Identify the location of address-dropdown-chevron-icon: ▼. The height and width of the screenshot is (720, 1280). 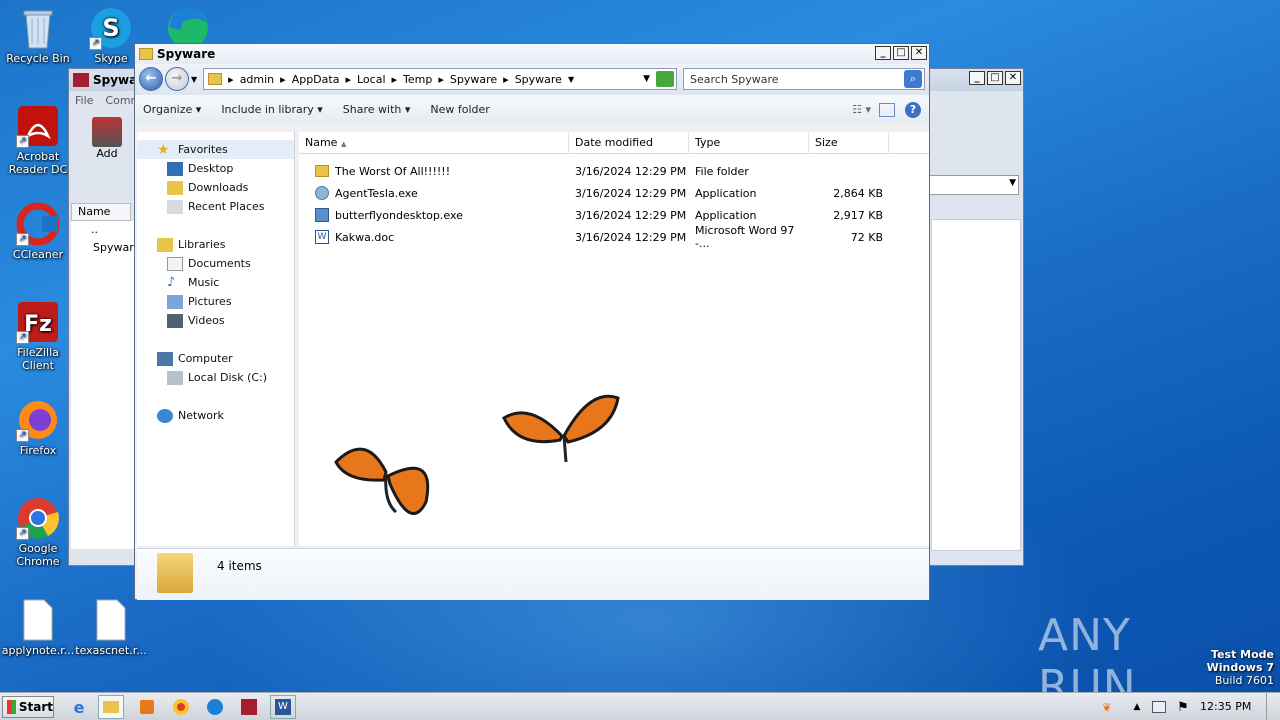
(646, 79).